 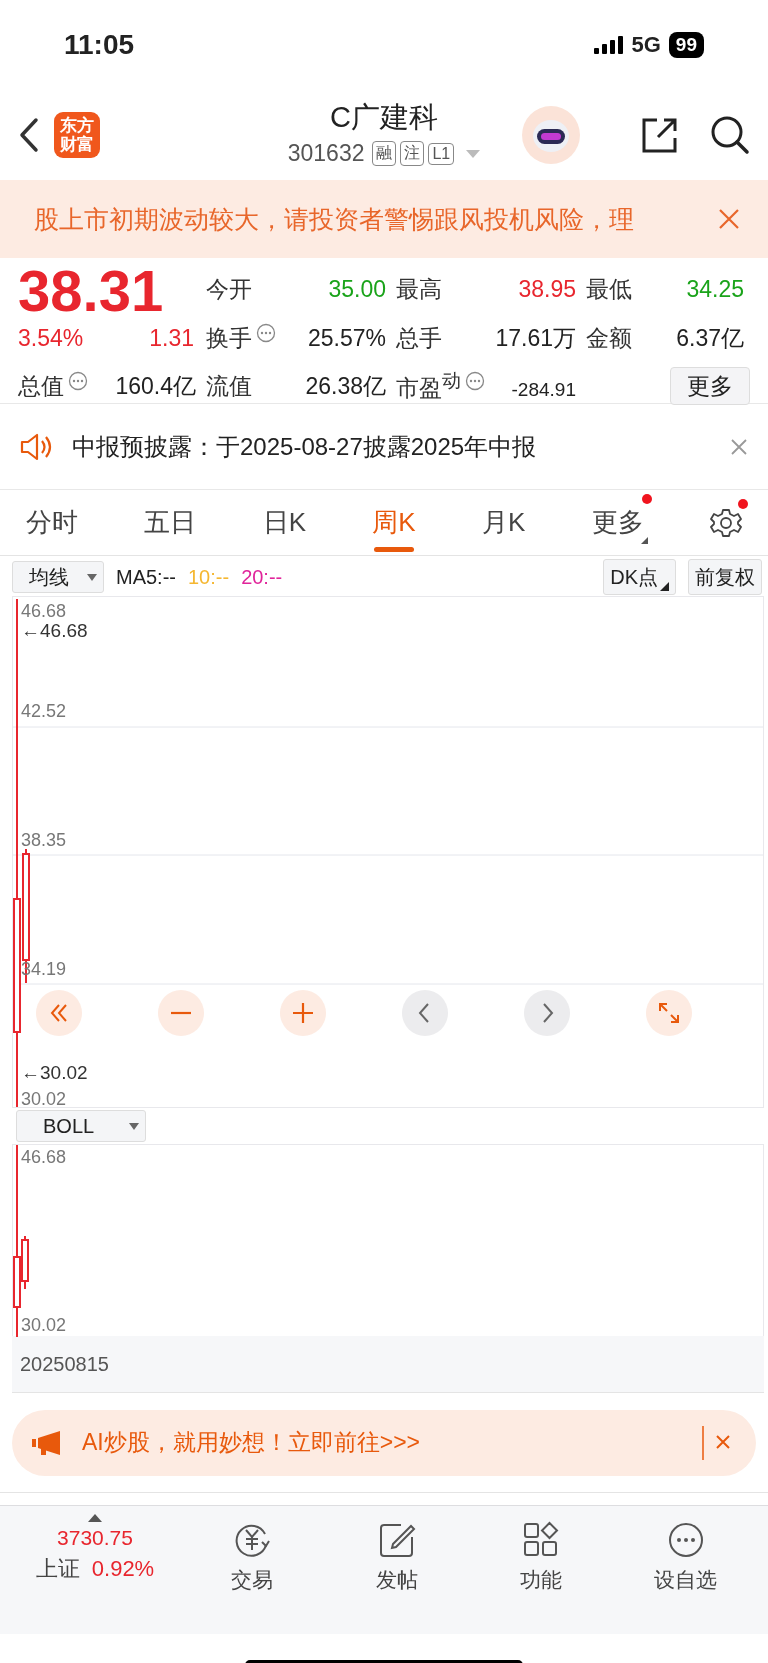 What do you see at coordinates (419, 338) in the screenshot?
I see `stat-label: 总手` at bounding box center [419, 338].